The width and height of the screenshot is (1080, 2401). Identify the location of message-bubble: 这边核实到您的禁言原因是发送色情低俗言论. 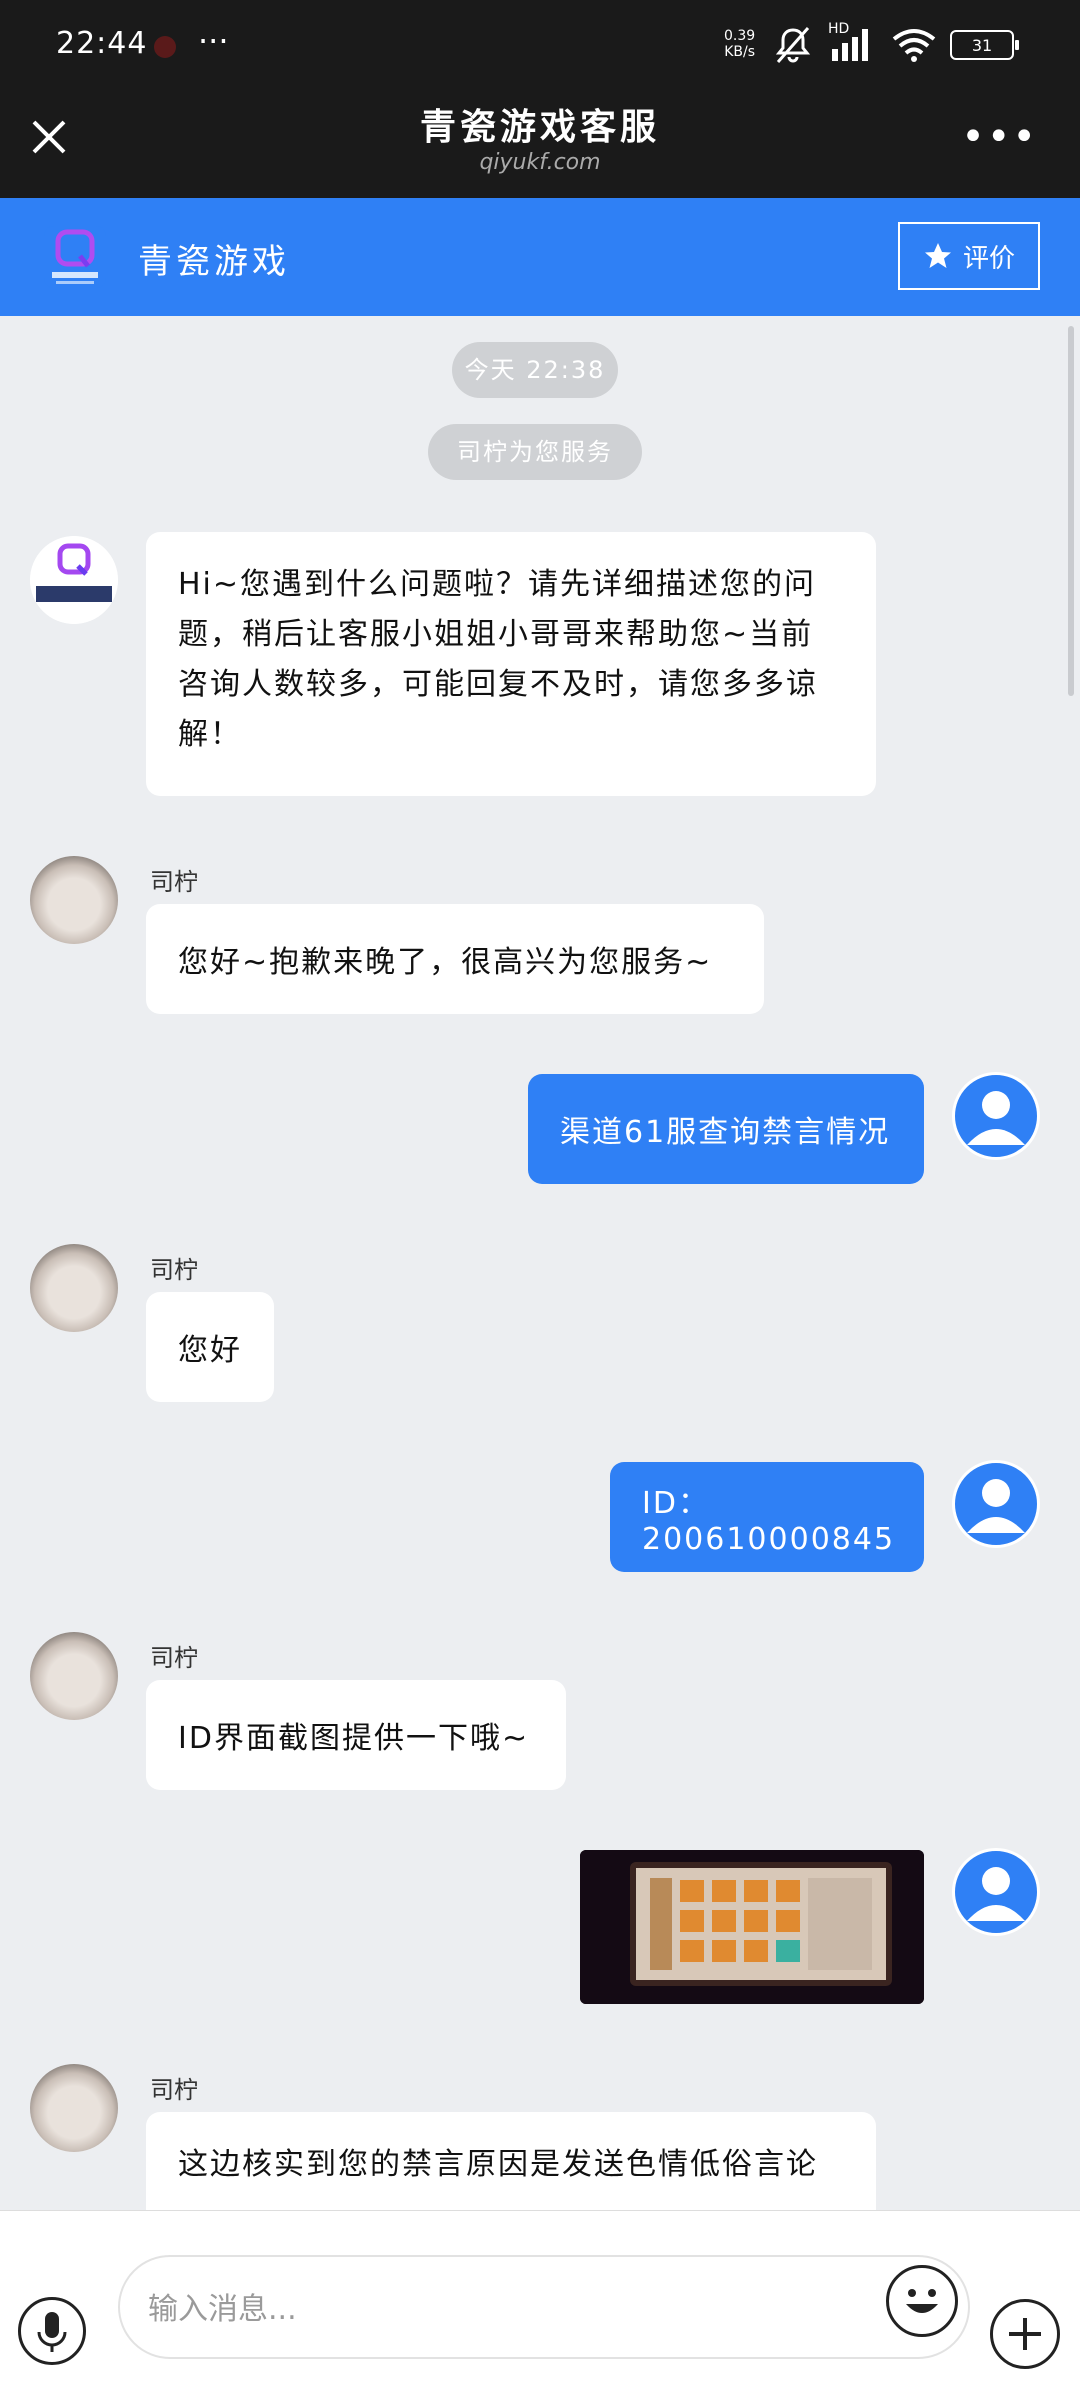
(511, 2161).